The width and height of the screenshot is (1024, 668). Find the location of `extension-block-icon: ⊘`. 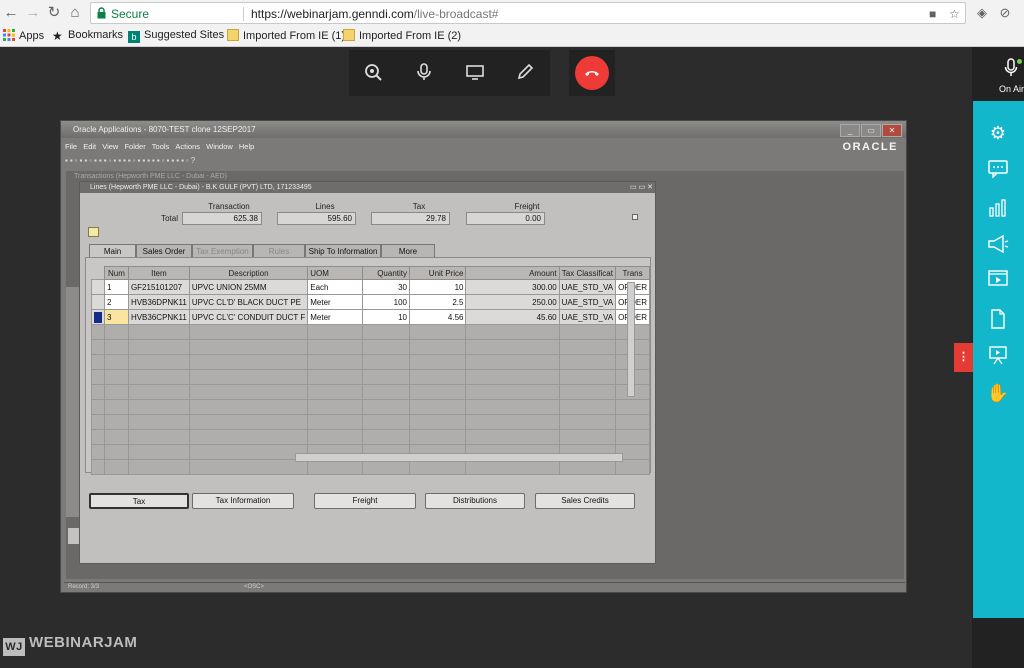

extension-block-icon: ⊘ is located at coordinates (1005, 13).